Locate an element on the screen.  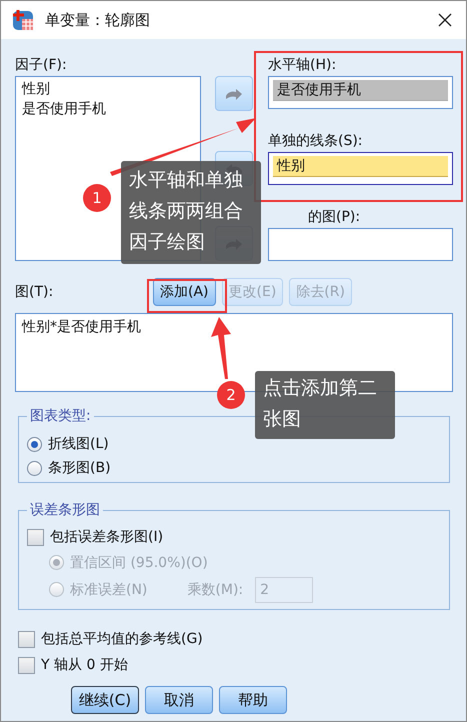
field-label: 的图(P): is located at coordinates (334, 217).